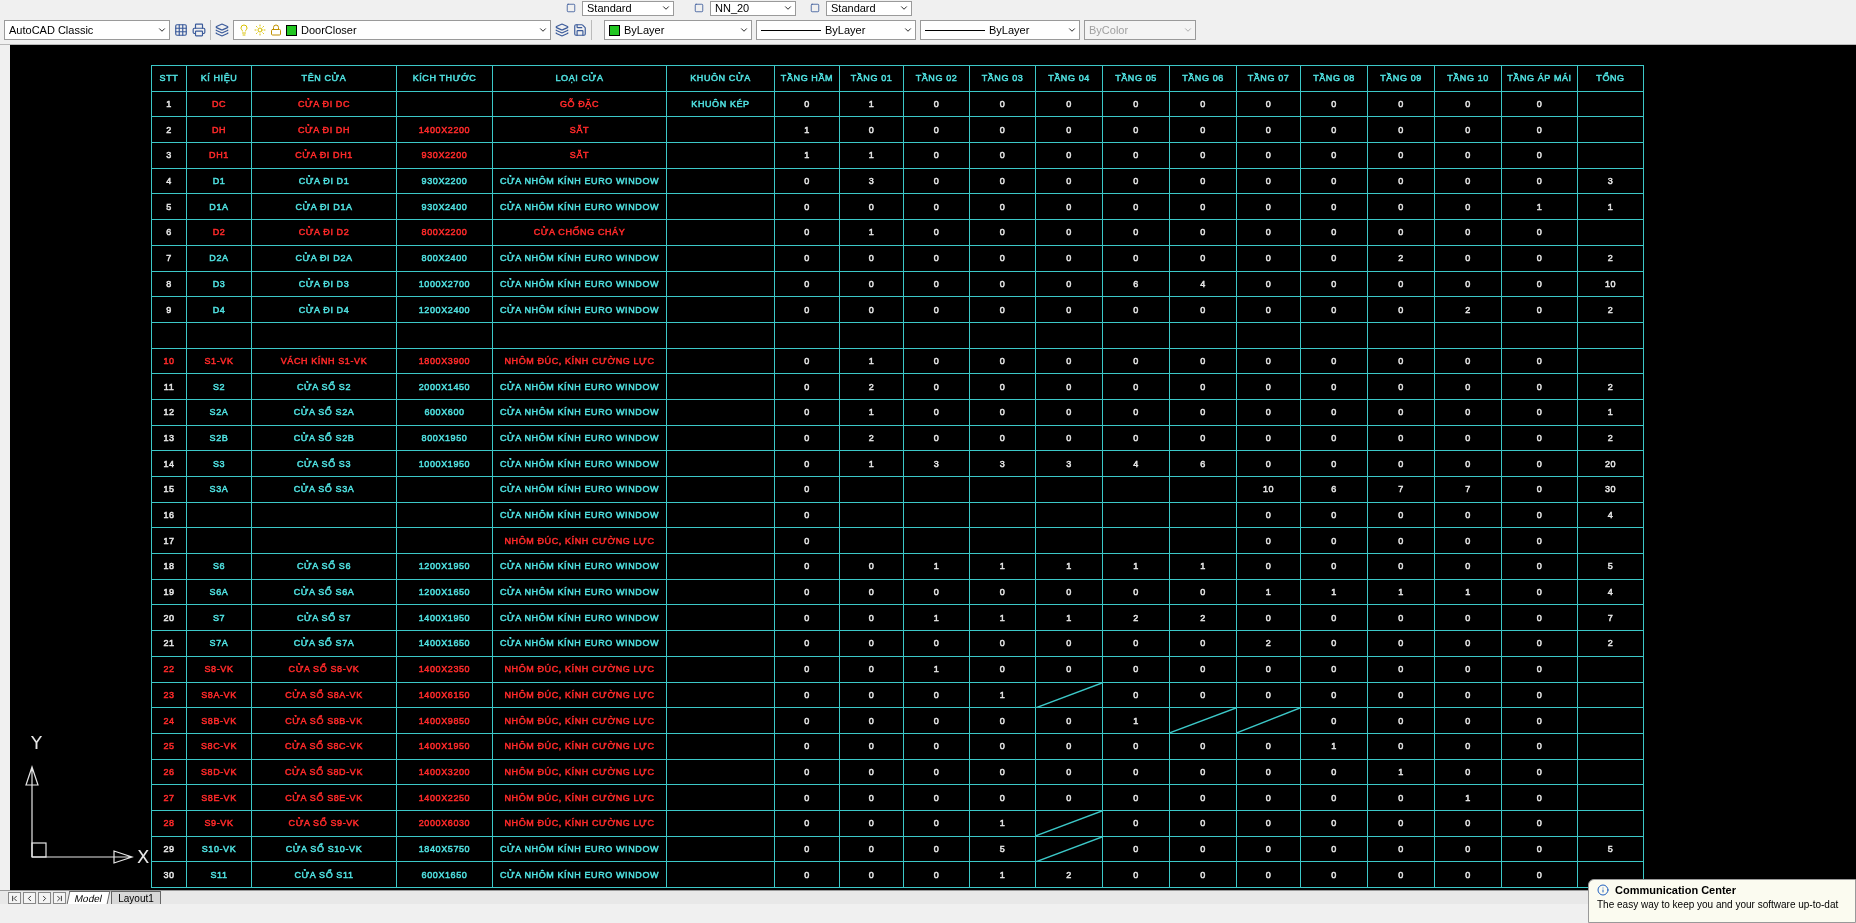 This screenshot has width=1856, height=923. What do you see at coordinates (136, 897) in the screenshot?
I see `layout-tab: Layout1` at bounding box center [136, 897].